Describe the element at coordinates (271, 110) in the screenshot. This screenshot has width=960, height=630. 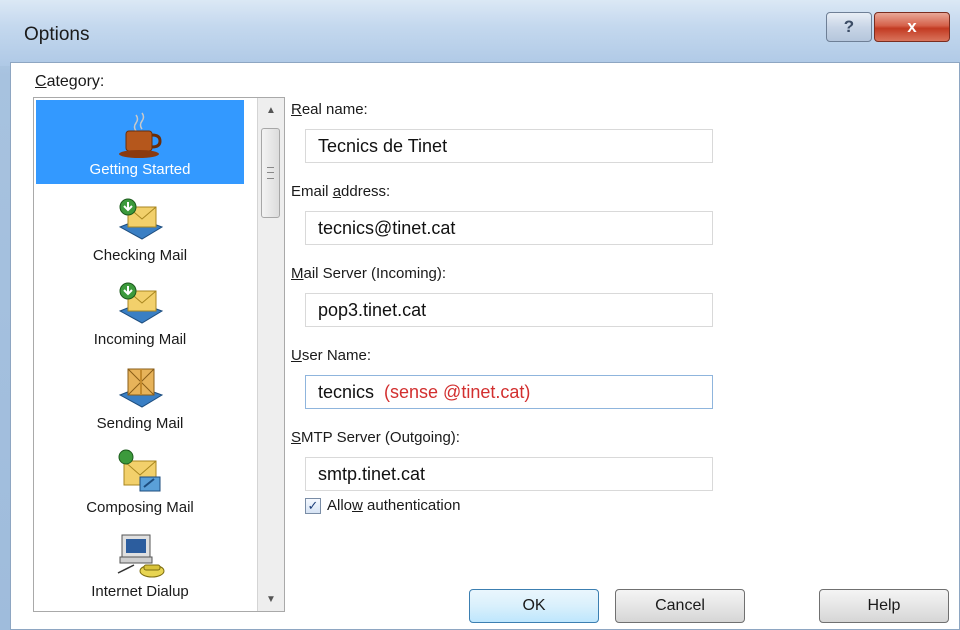
I see `scroll-up-icon: ▲` at that location.